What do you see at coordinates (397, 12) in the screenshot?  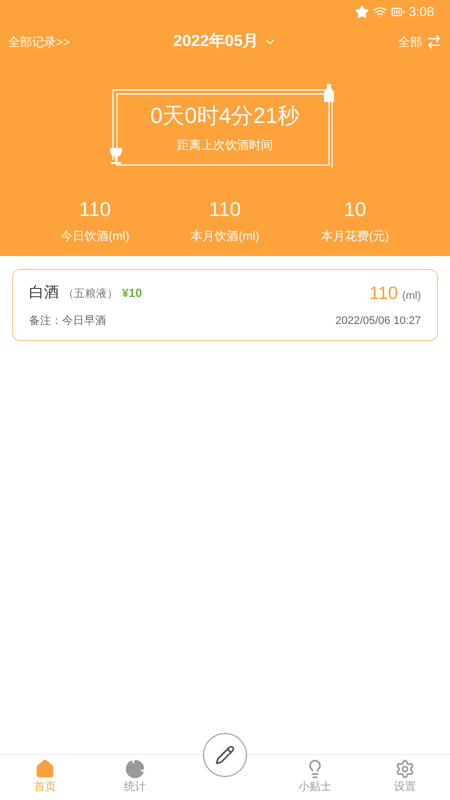 I see `battery-icon` at bounding box center [397, 12].